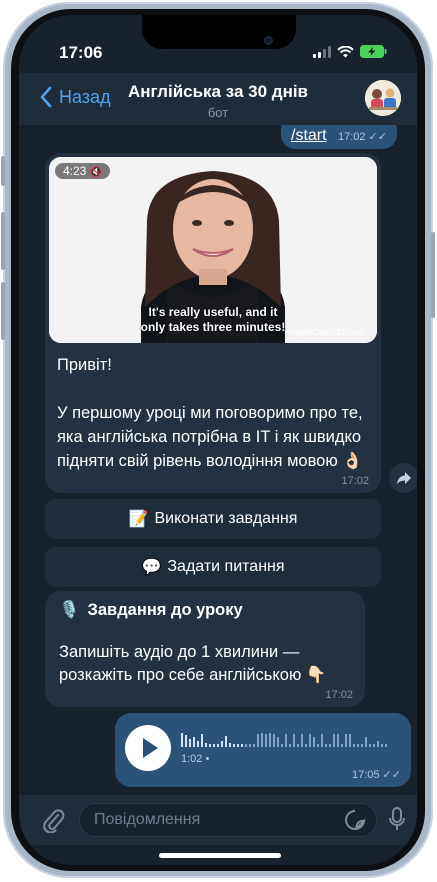 The height and width of the screenshot is (882, 437). Describe the element at coordinates (218, 91) in the screenshot. I see `chat-title: Англійська за 30 днів` at that location.